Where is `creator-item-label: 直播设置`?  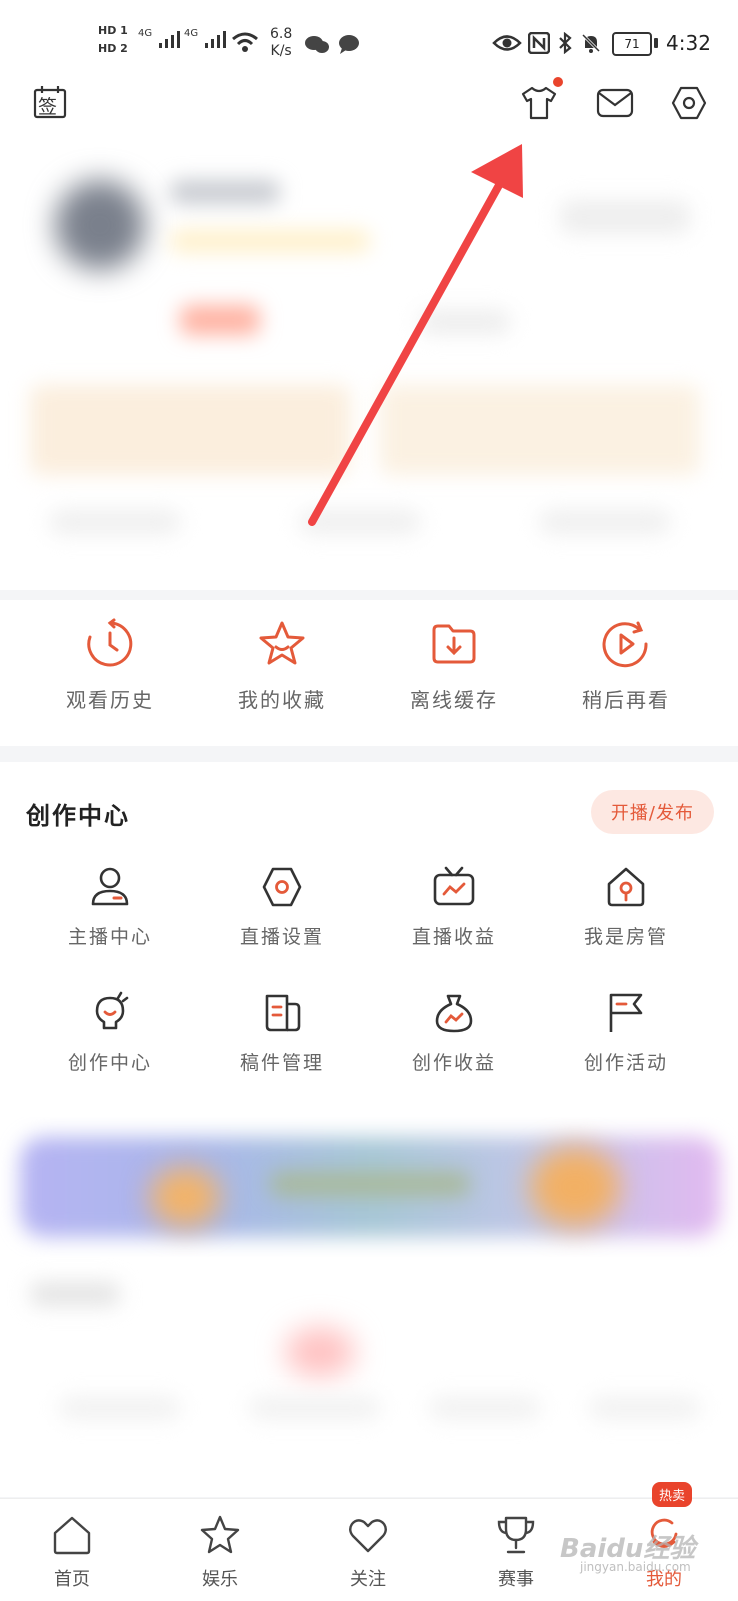
creator-item-label: 直播设置 is located at coordinates (281, 937).